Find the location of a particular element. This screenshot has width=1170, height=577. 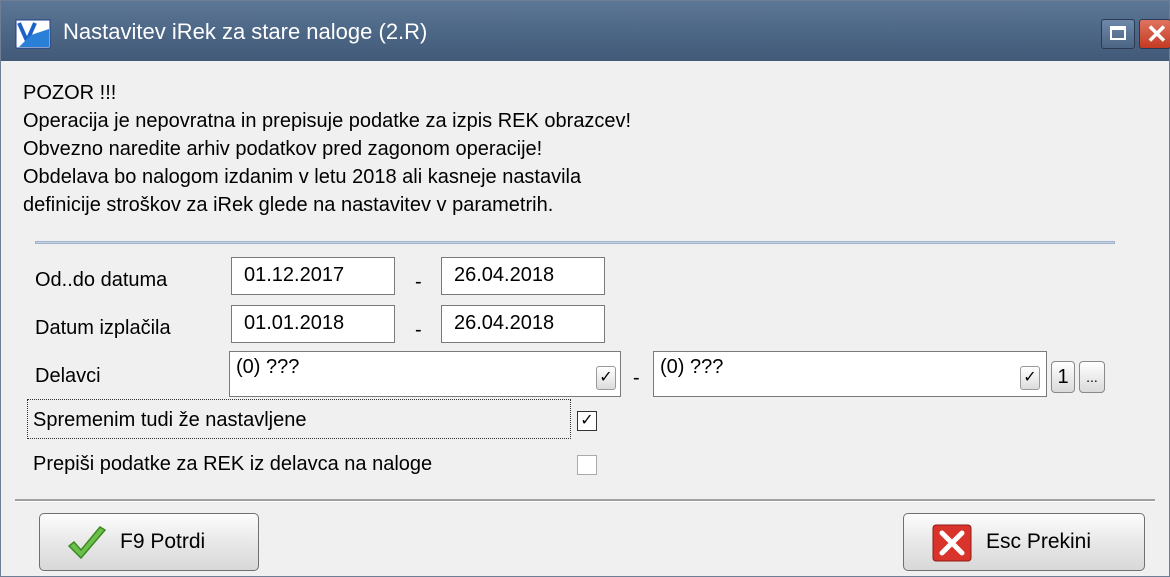

cancel-button: Esc Prekini is located at coordinates (1024, 542).